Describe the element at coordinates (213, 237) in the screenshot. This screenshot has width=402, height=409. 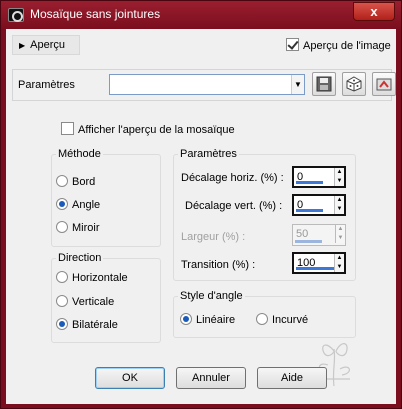
I see `width-label: Largeur (%) :` at that location.